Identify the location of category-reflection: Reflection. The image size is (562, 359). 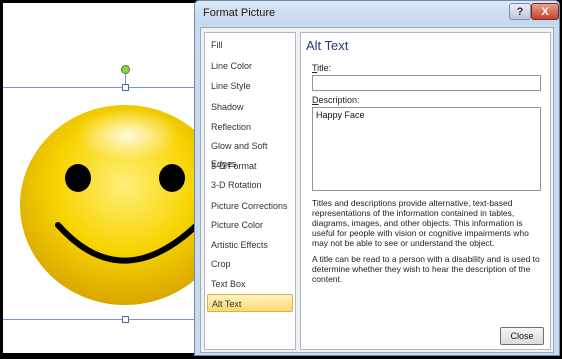
(250, 127).